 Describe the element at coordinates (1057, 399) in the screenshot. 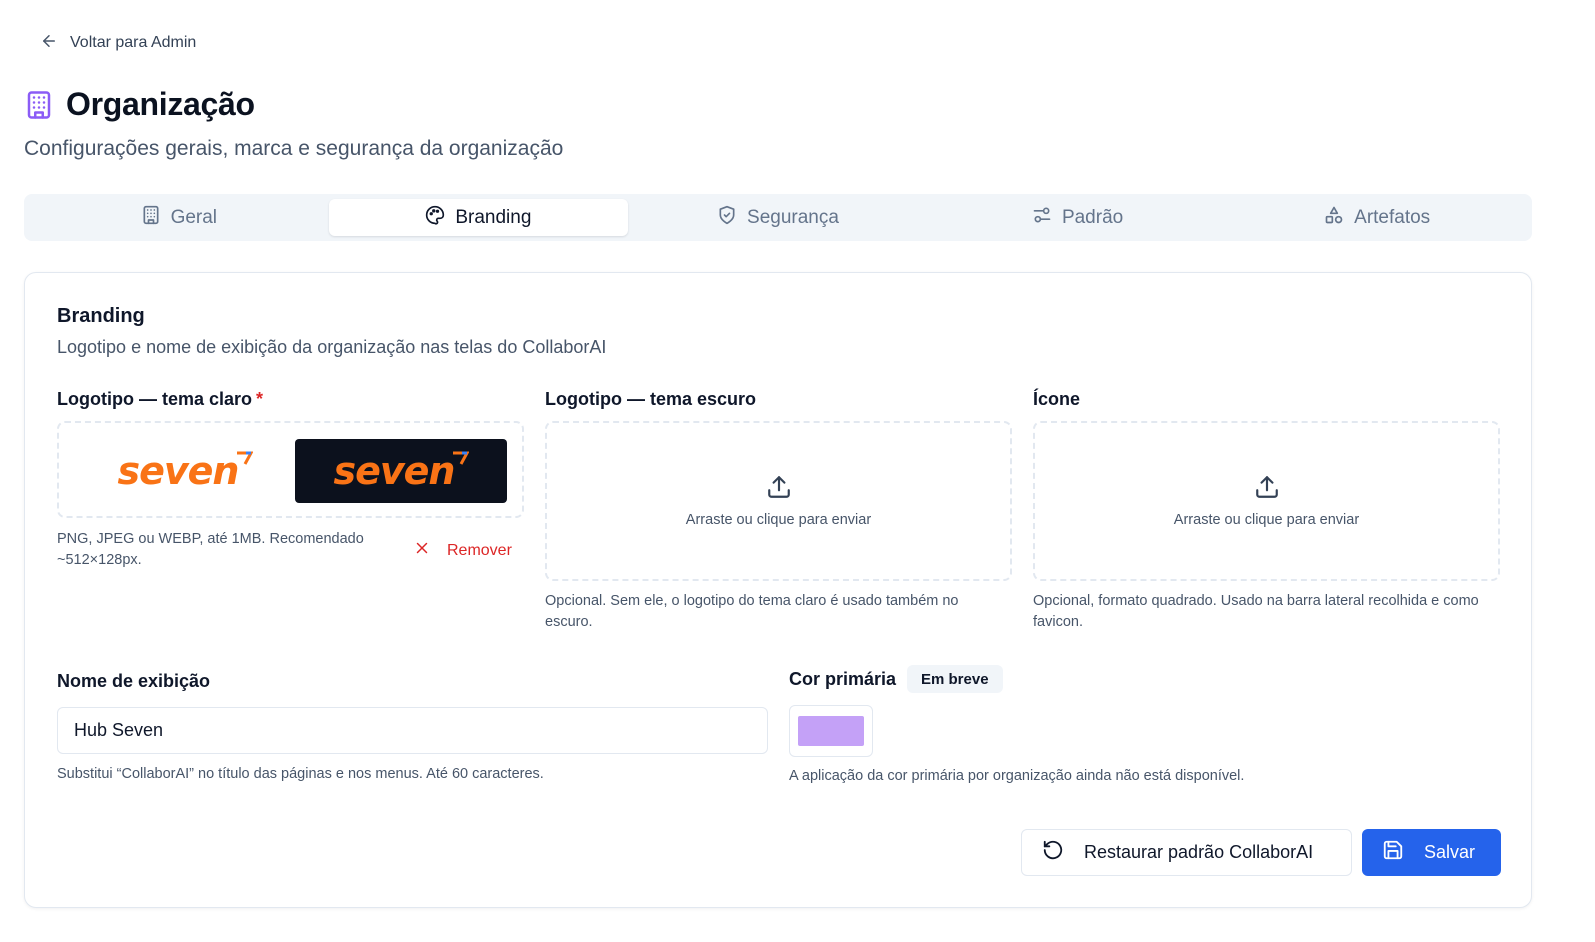

I see `icon-label: Ícone` at that location.